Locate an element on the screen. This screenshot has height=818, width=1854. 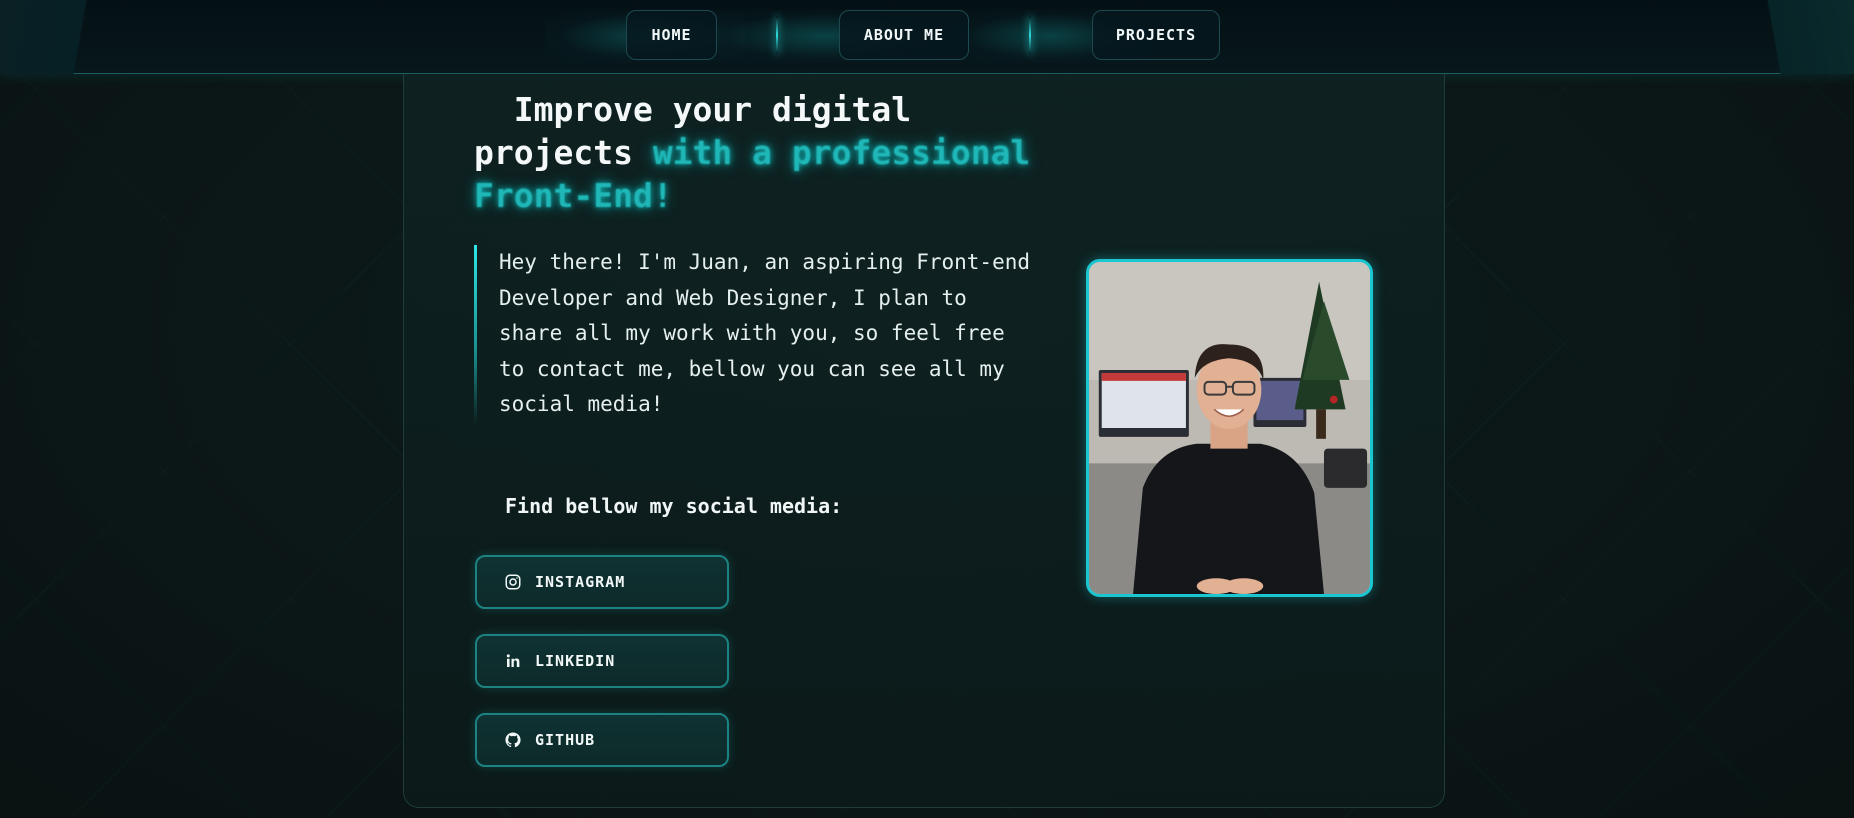
github-button: GITHUB is located at coordinates (602, 740).